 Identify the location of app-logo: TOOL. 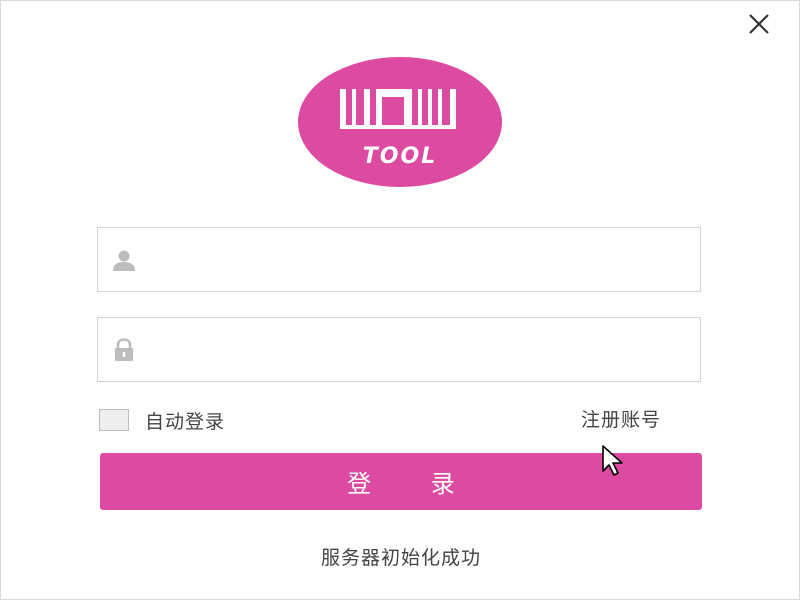
(400, 122).